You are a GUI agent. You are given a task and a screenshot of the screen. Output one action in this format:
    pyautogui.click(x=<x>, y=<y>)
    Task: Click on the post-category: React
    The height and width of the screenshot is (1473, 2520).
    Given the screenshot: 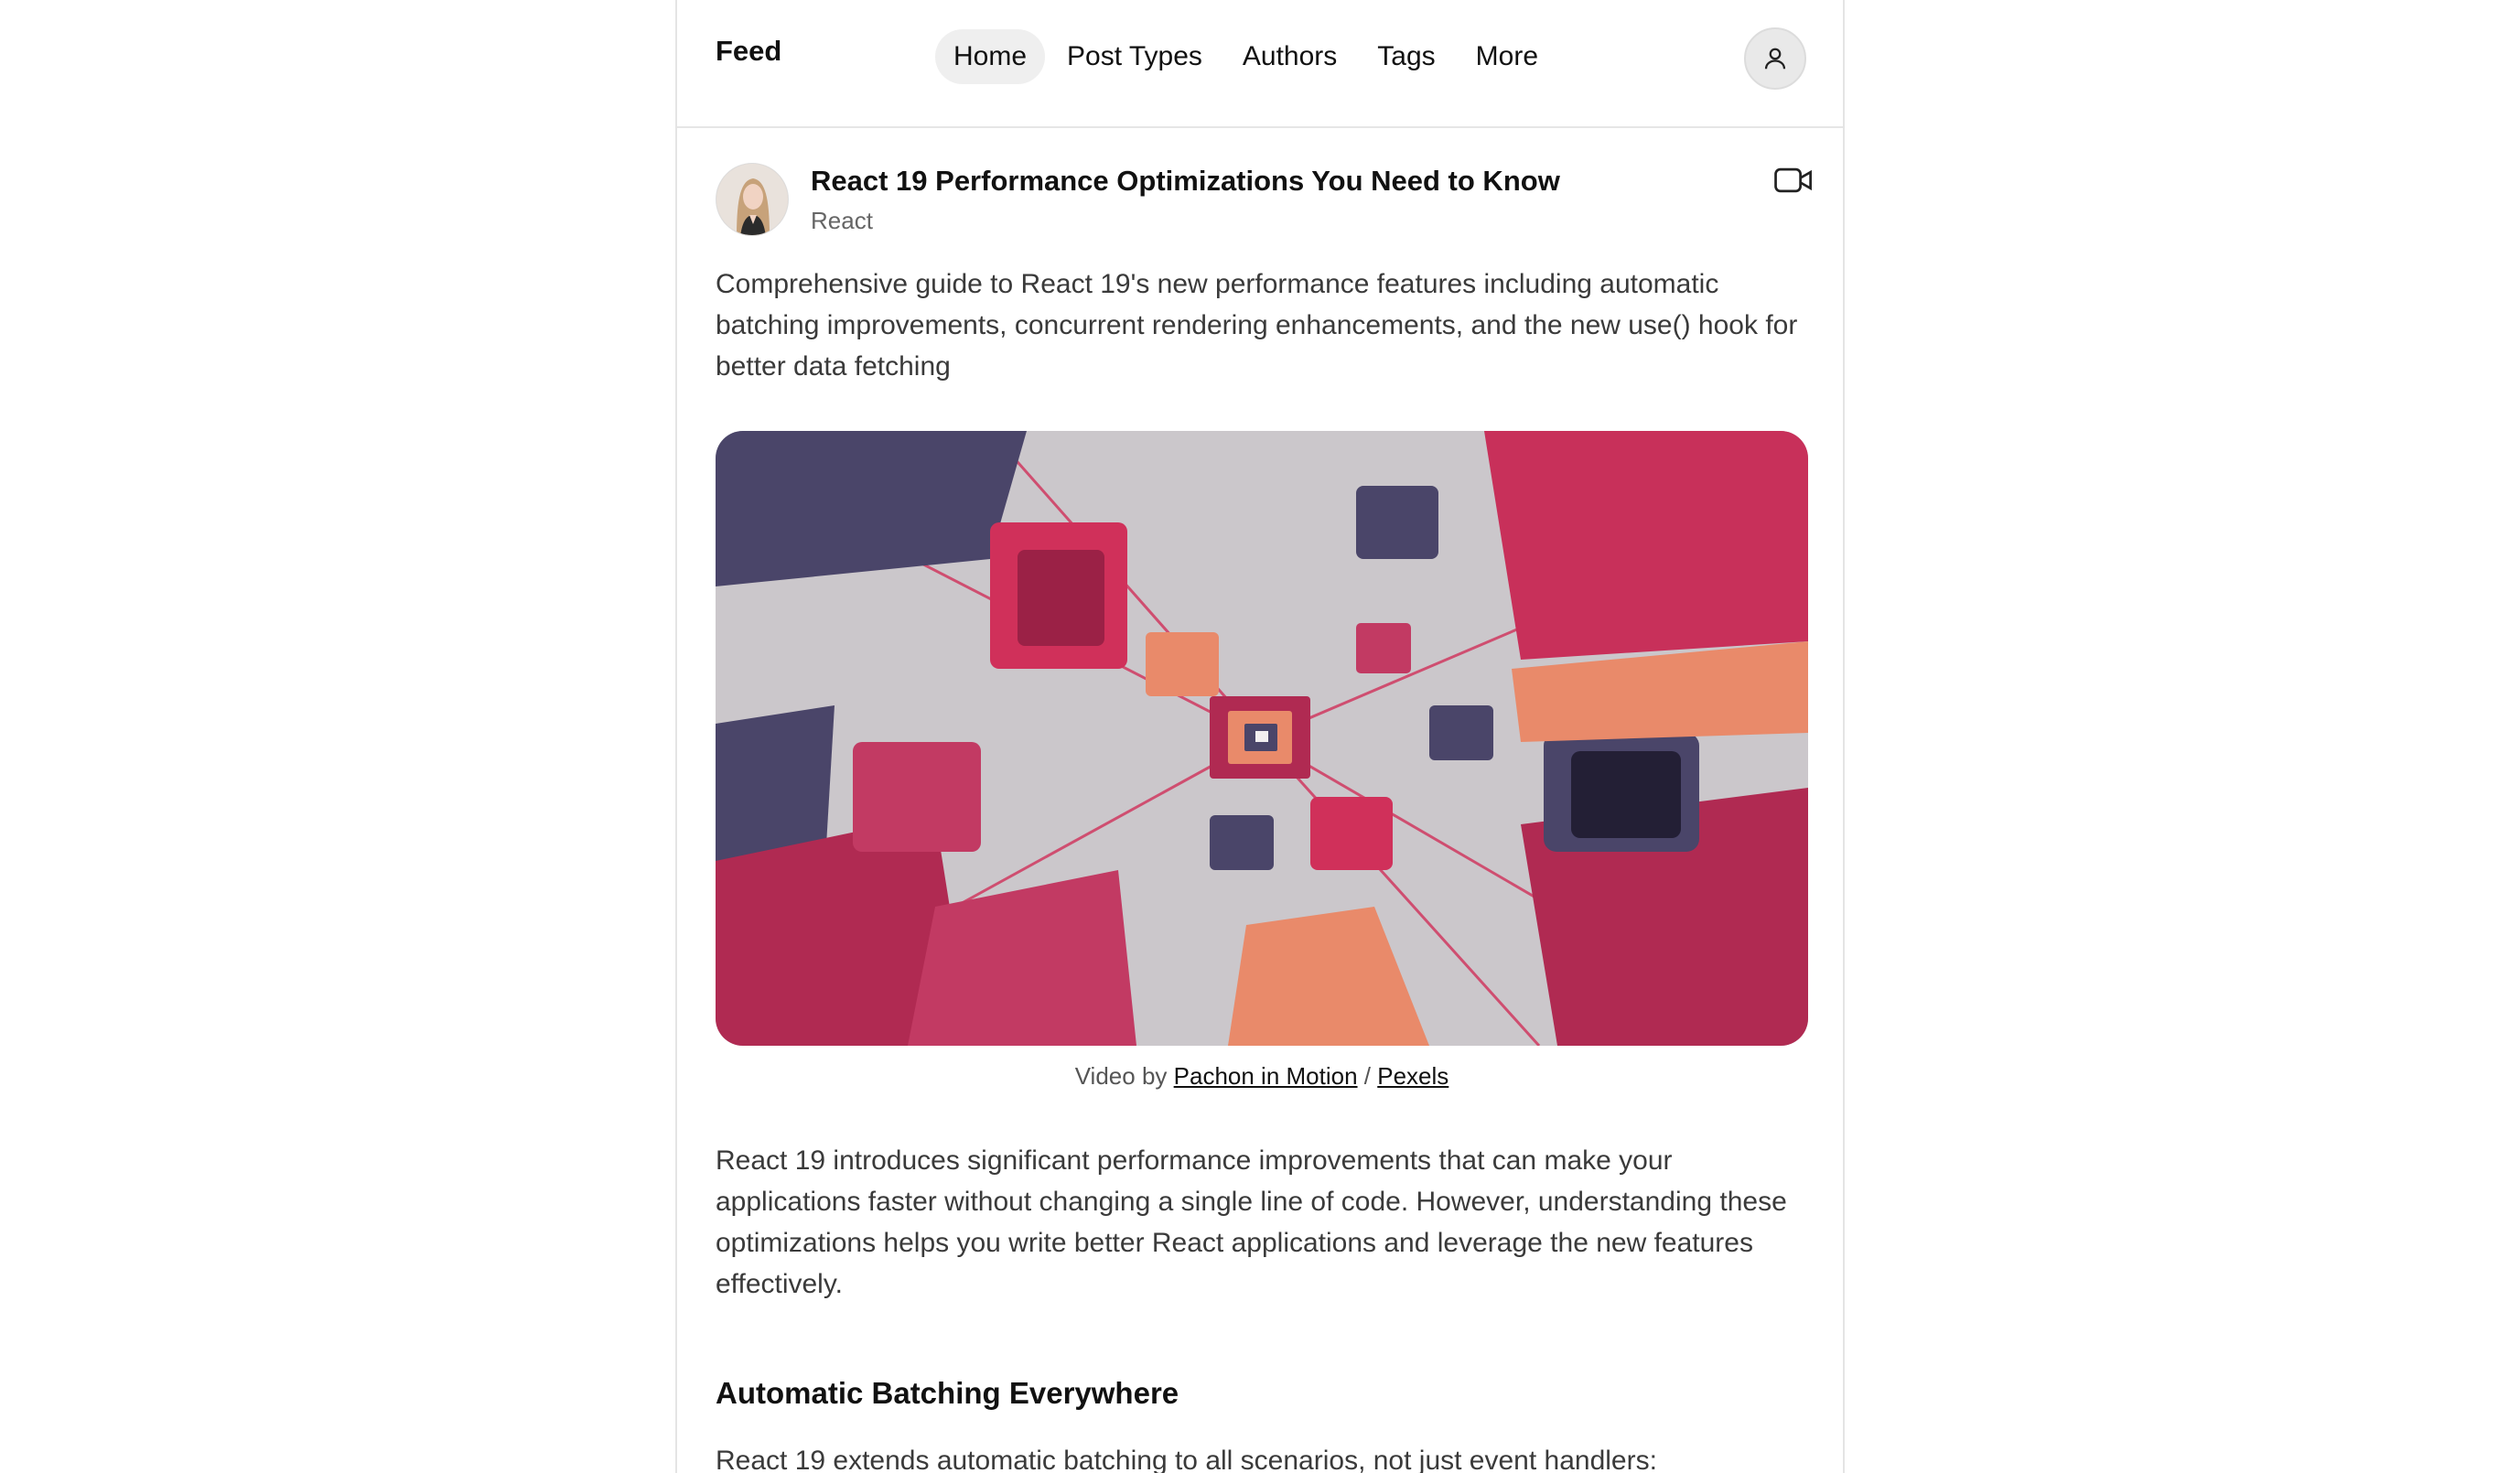 What is the action you would take?
    pyautogui.click(x=842, y=221)
    